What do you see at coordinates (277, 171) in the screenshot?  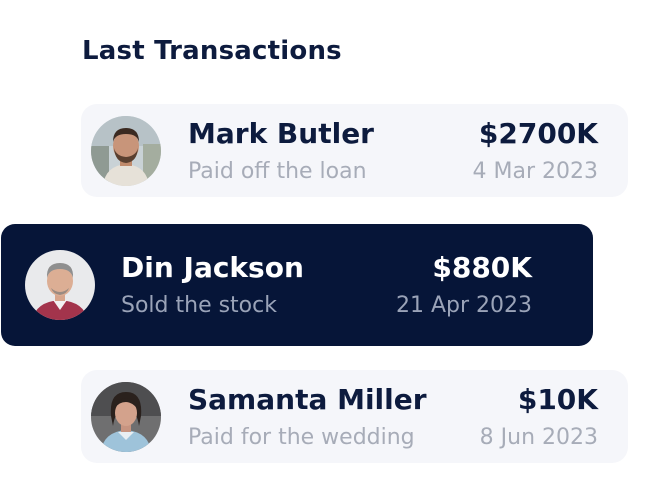 I see `transaction-description: Paid off the loan` at bounding box center [277, 171].